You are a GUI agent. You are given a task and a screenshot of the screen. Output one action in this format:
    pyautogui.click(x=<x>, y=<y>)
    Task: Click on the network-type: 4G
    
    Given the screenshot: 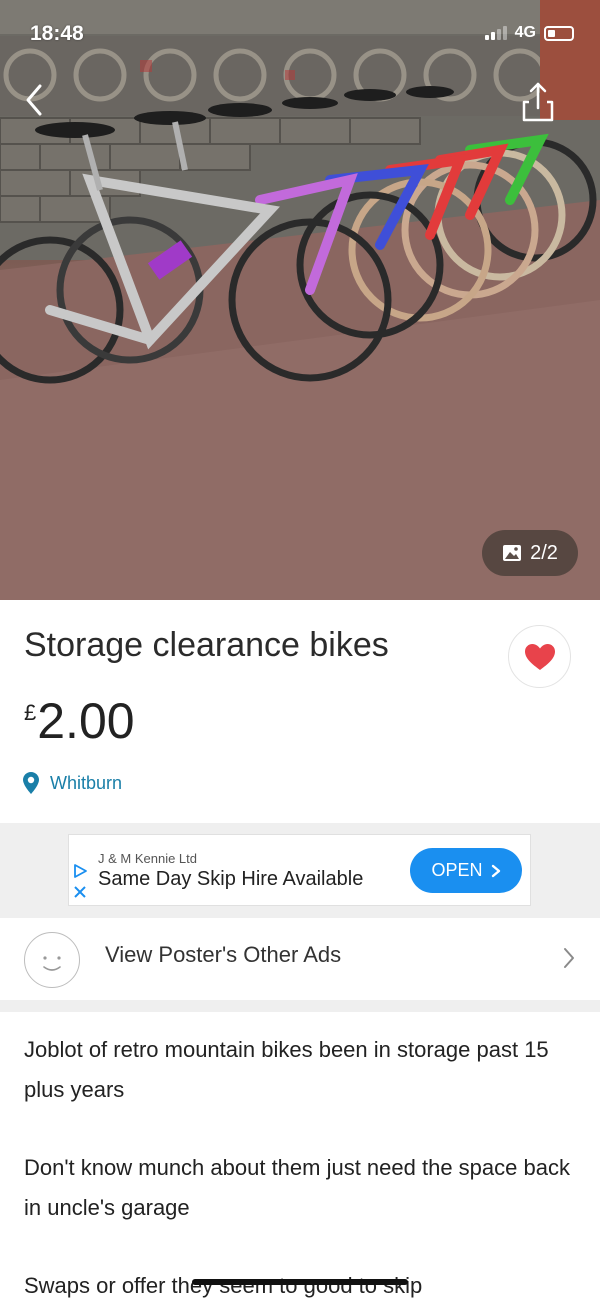 What is the action you would take?
    pyautogui.click(x=525, y=32)
    